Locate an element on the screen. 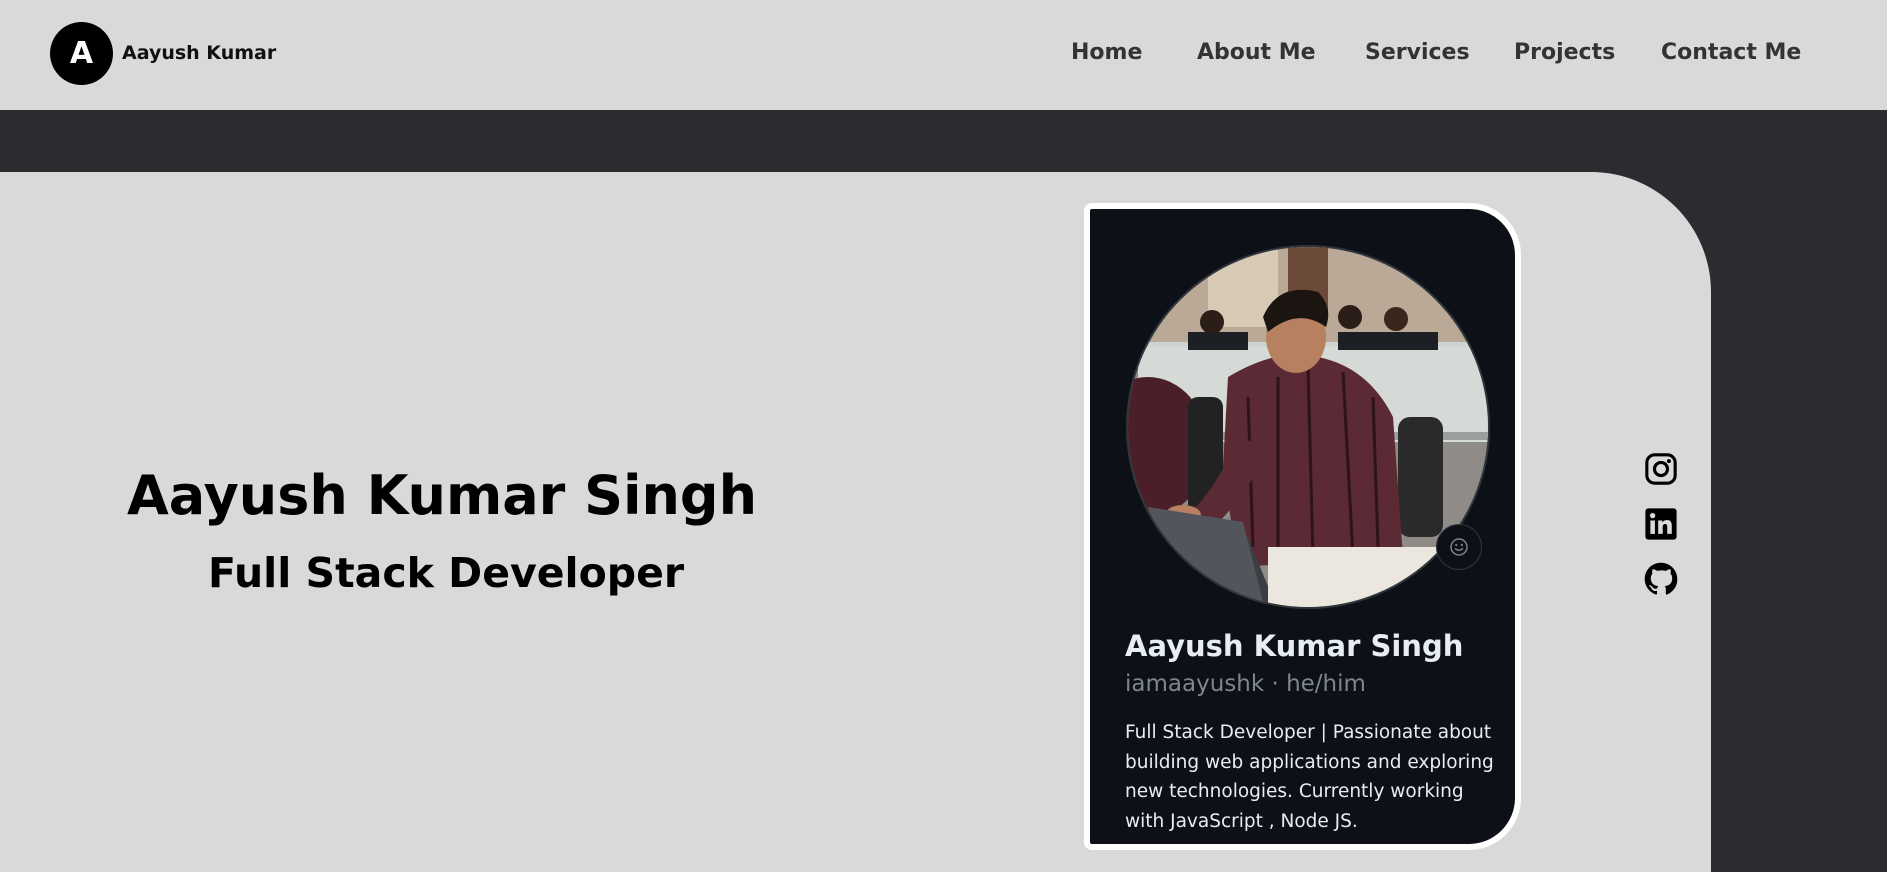  nav-projects: Projects is located at coordinates (1564, 52).